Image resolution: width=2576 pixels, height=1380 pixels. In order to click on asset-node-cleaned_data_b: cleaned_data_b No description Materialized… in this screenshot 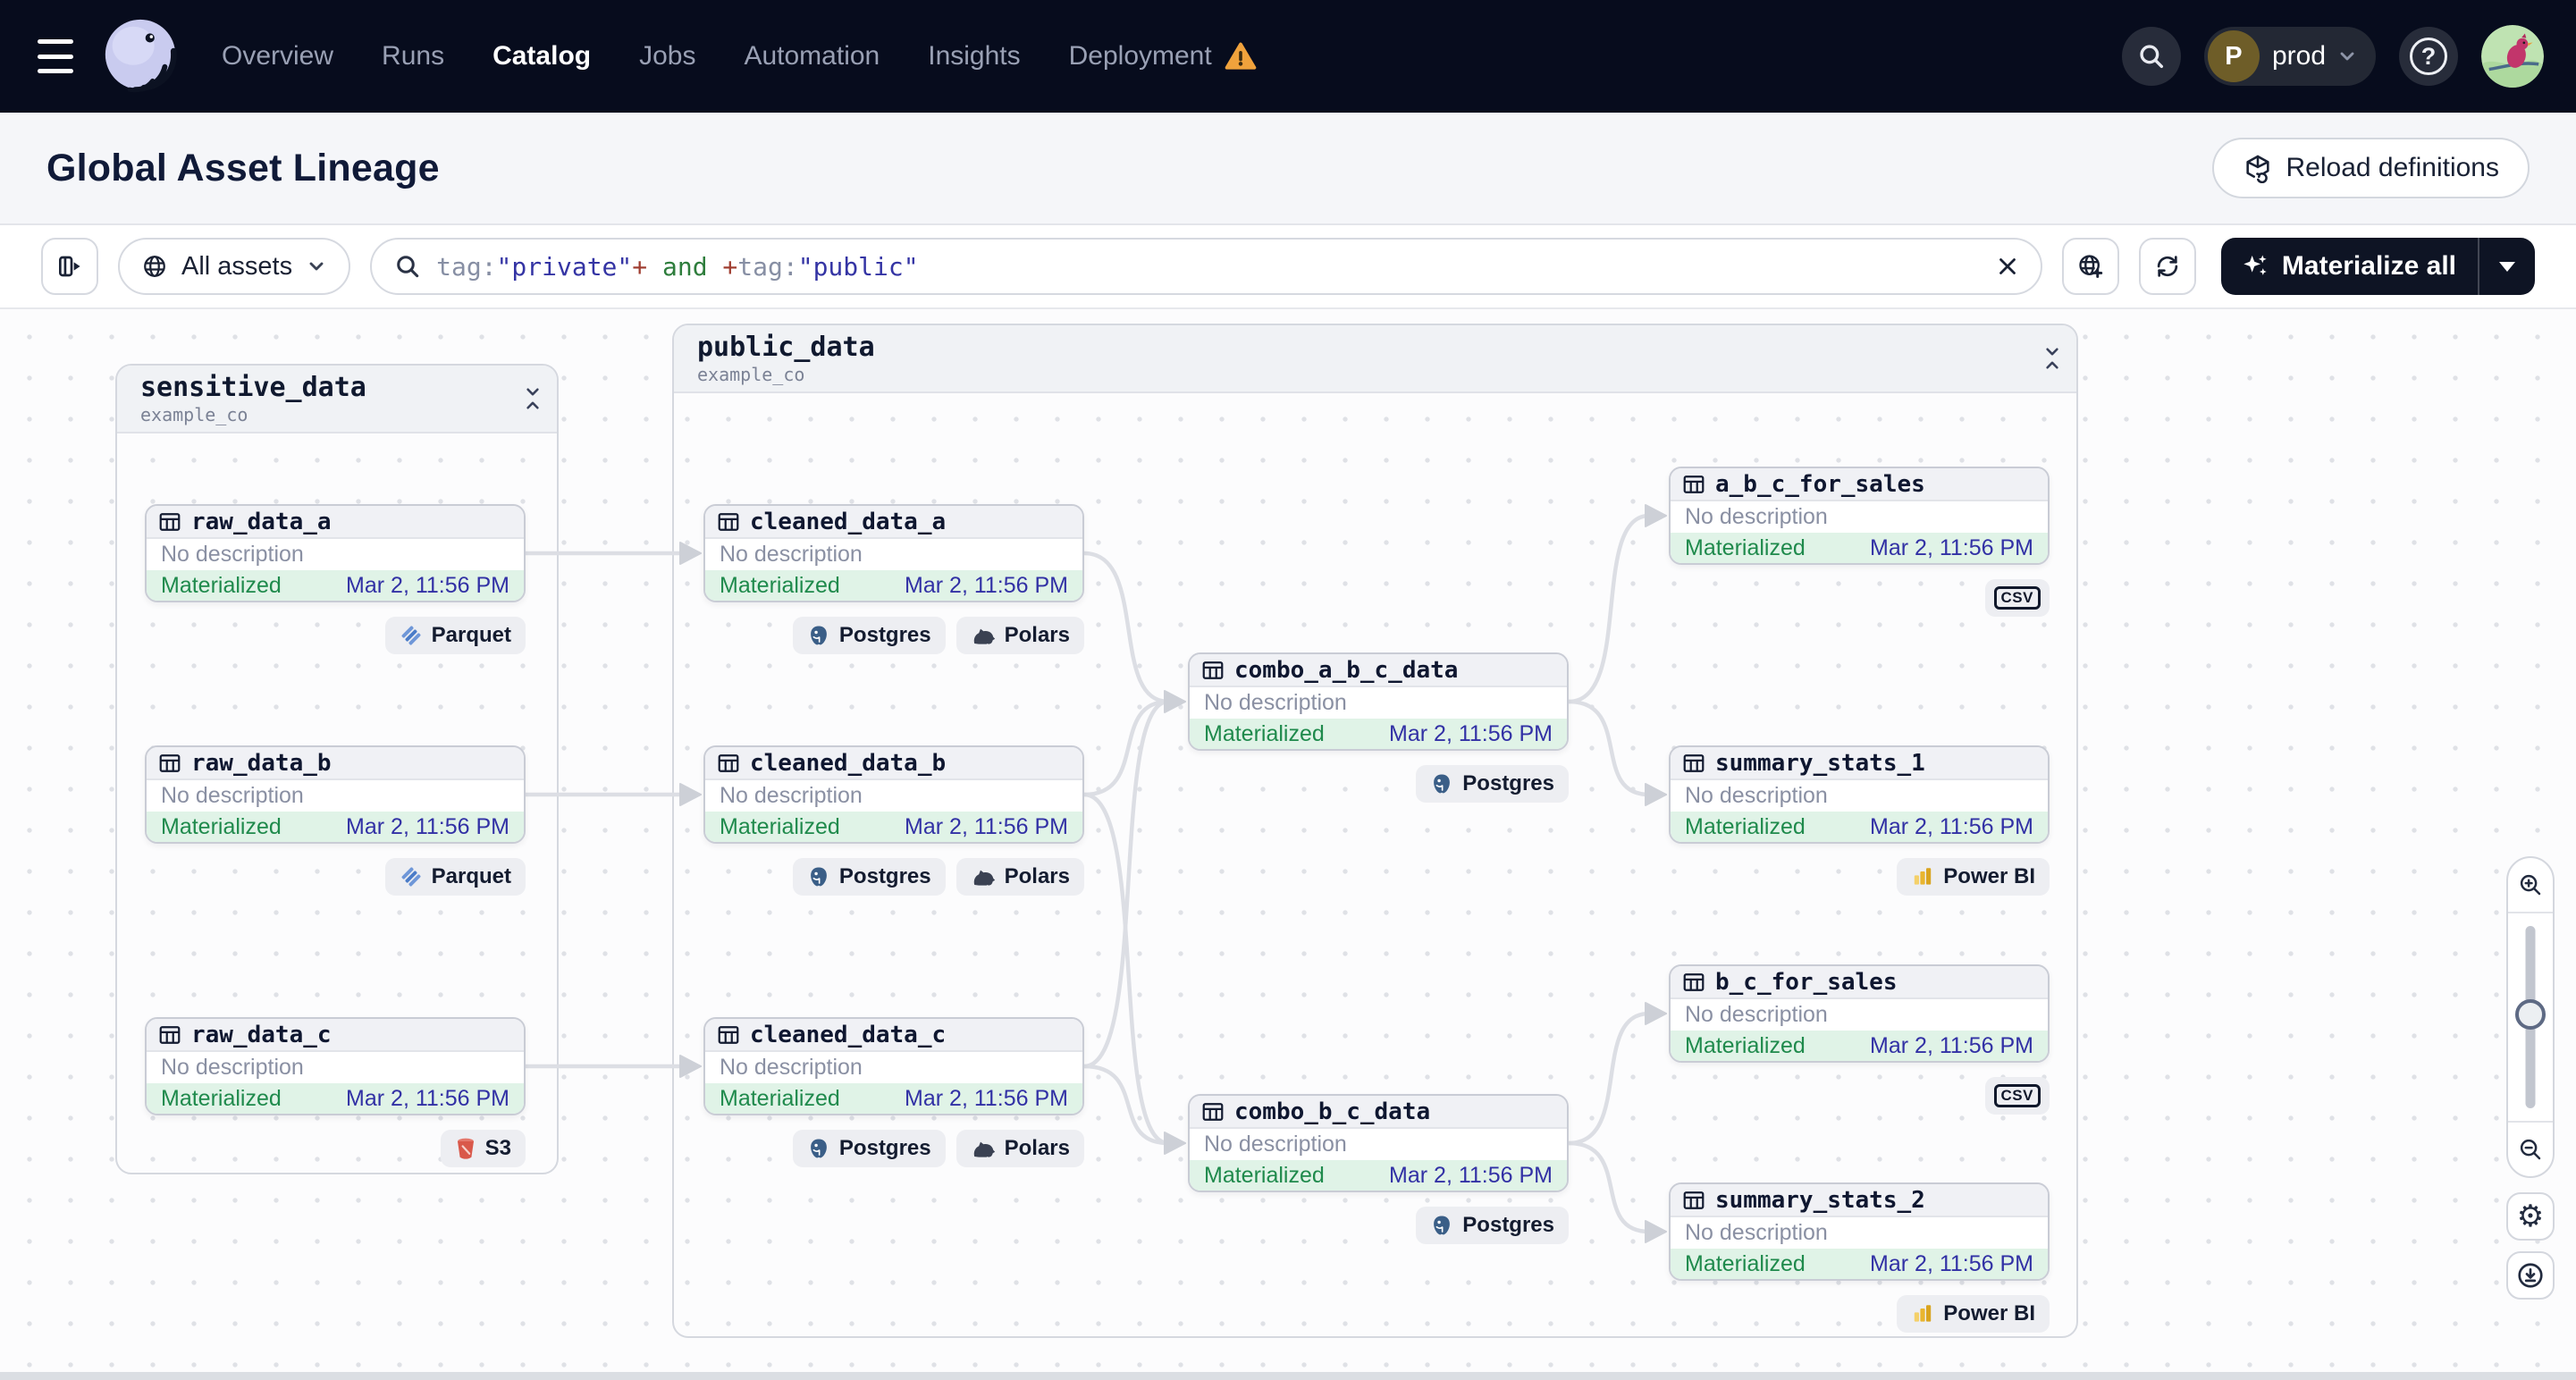, I will do `click(894, 794)`.